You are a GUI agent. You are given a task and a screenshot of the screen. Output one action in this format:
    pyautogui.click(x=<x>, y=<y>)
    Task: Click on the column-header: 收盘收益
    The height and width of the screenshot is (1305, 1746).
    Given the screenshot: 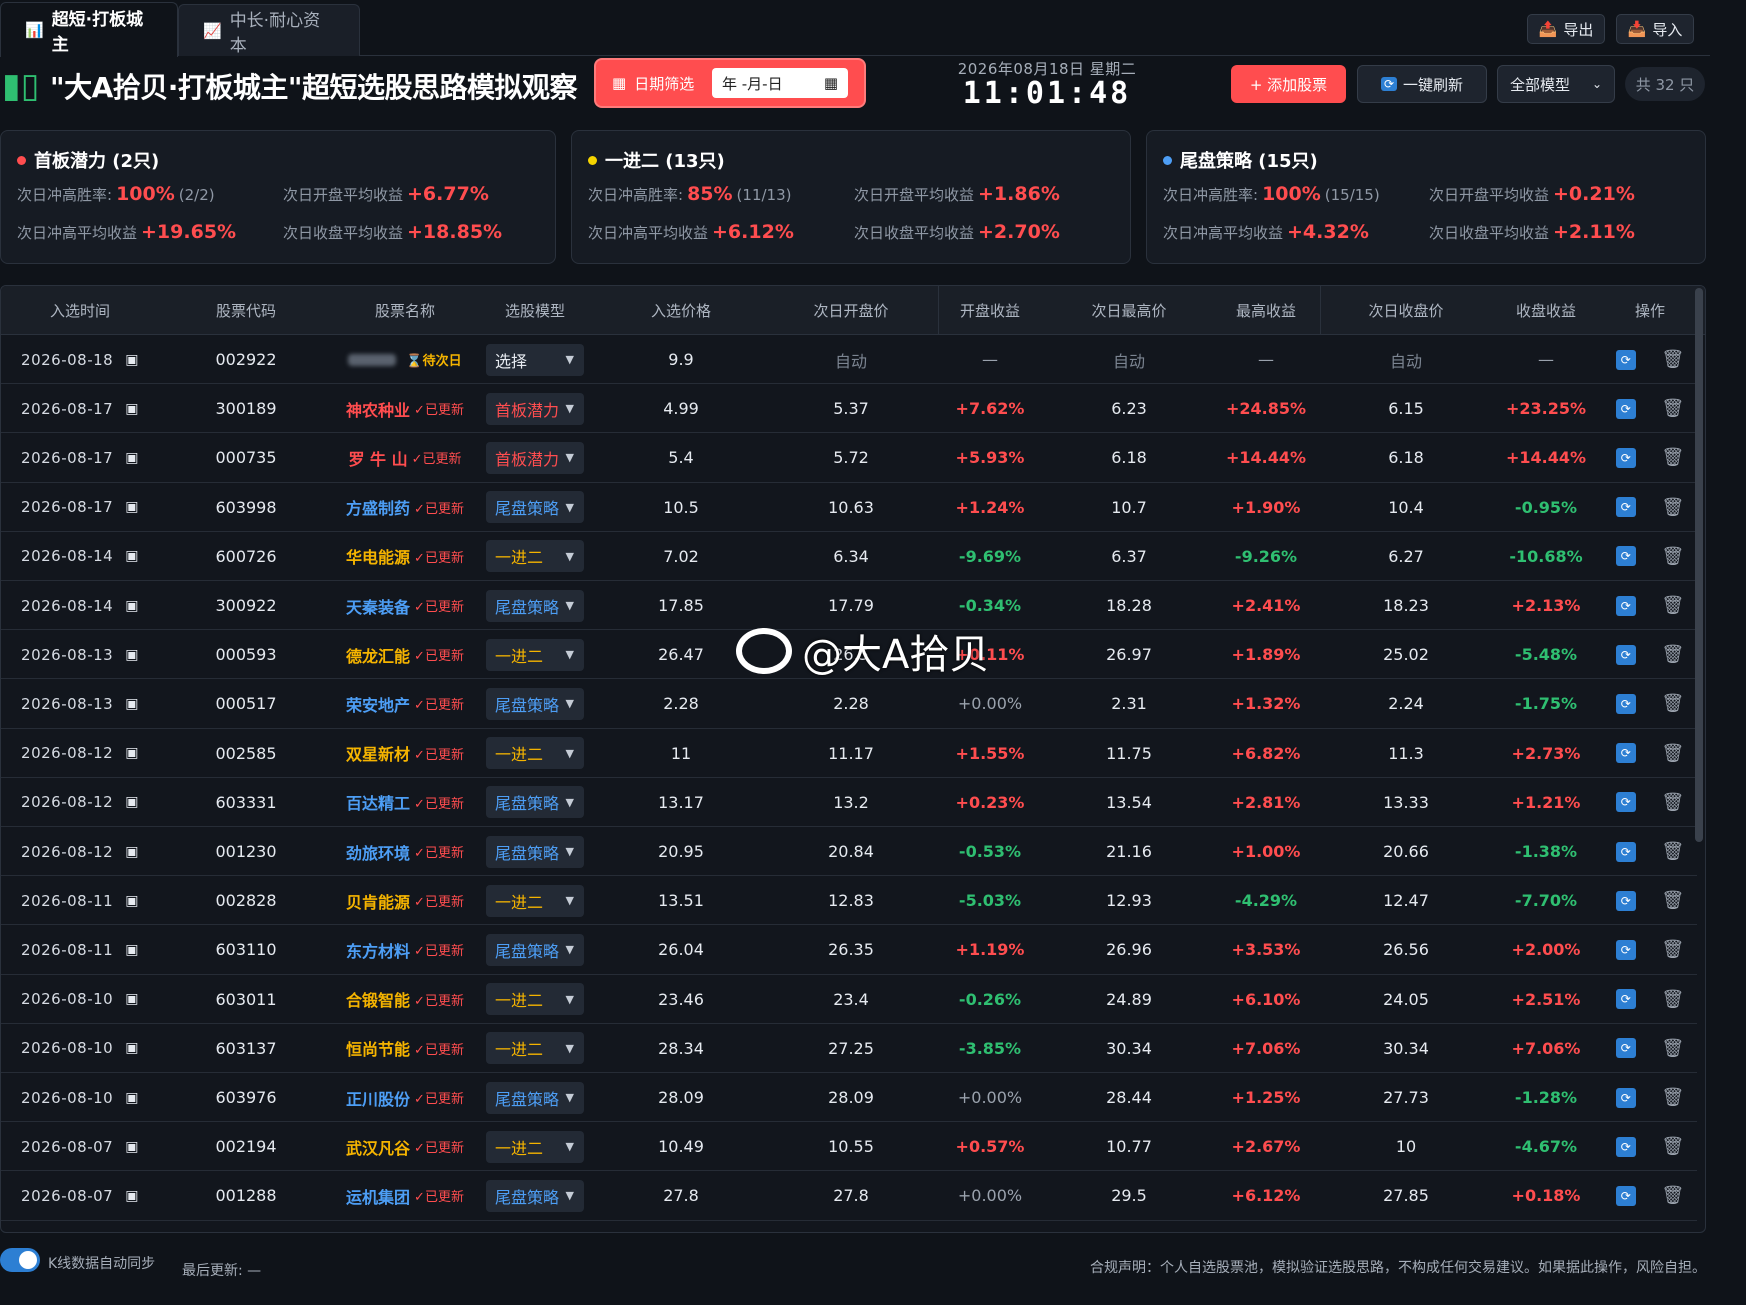 What is the action you would take?
    pyautogui.click(x=1546, y=310)
    